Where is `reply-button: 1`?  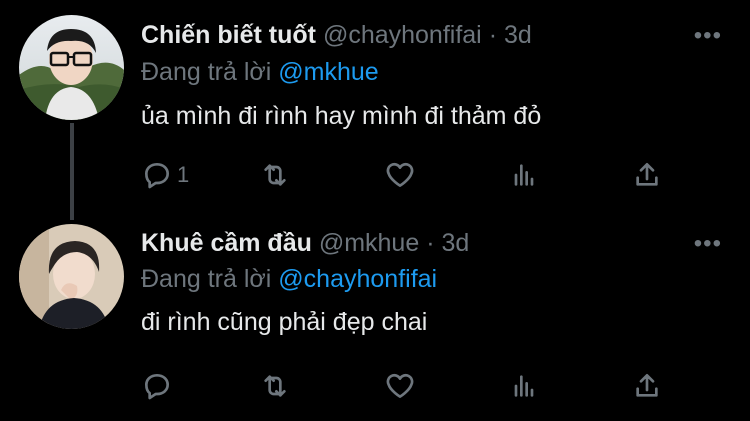
reply-button: 1 is located at coordinates (165, 175).